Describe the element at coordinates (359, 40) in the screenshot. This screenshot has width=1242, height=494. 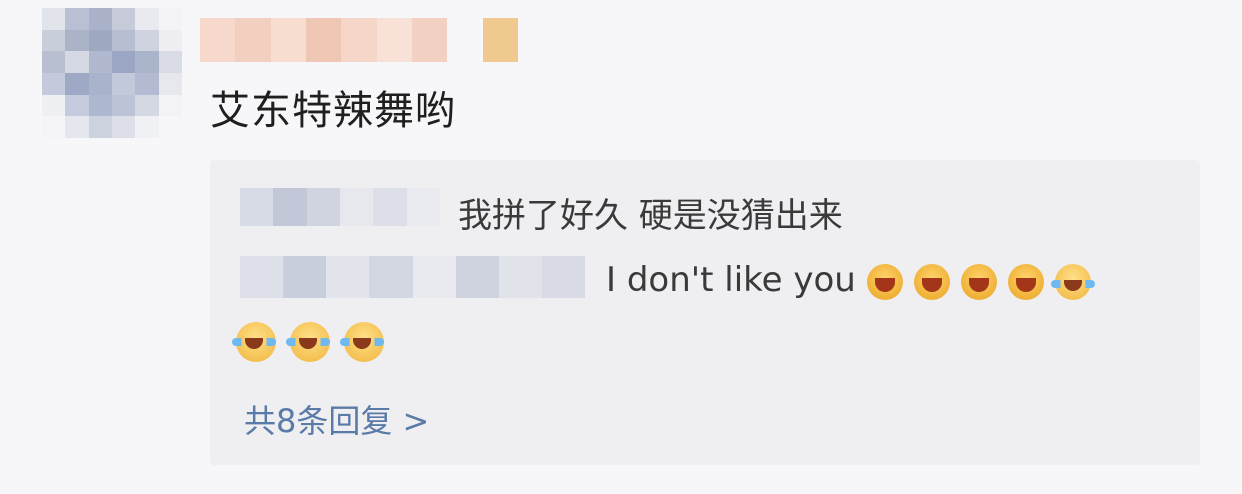
I see `commenter-username` at that location.